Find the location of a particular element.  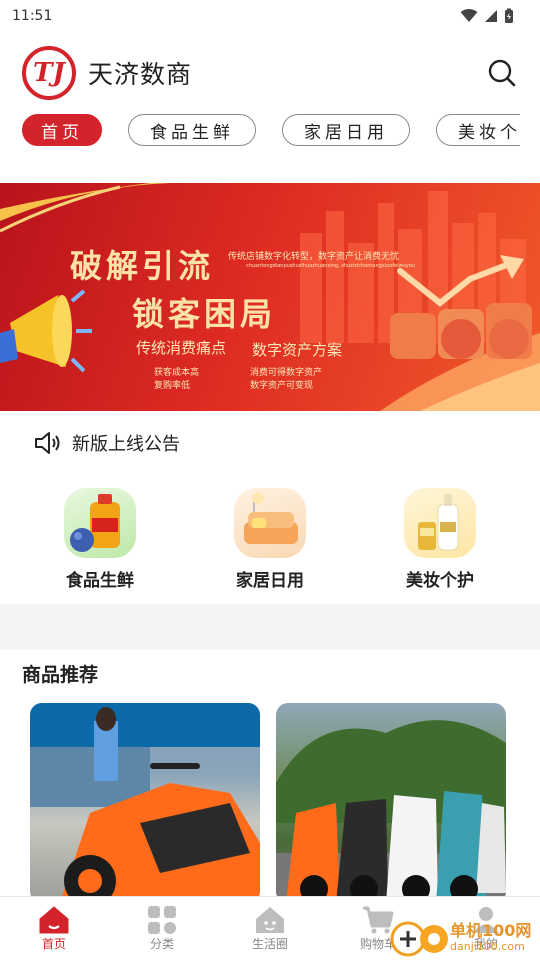

banner-left-point: 复购率低 is located at coordinates (172, 386).